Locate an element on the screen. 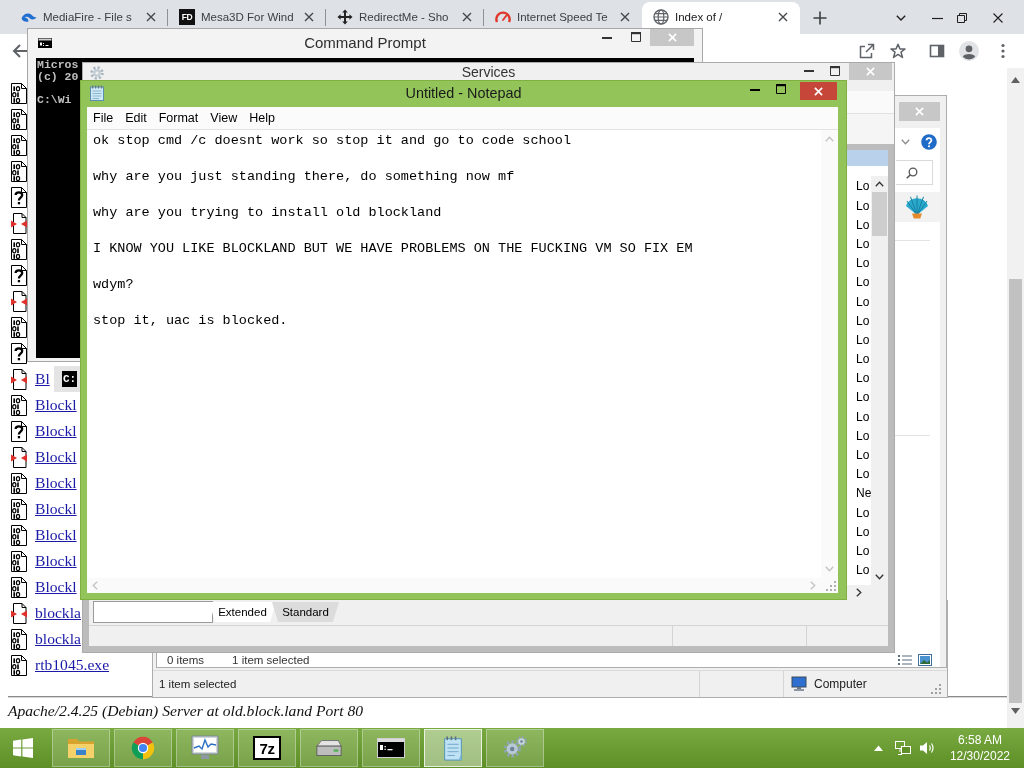 The height and width of the screenshot is (768, 1024). browser-tab: MediaFire - File s is located at coordinates (89, 15).